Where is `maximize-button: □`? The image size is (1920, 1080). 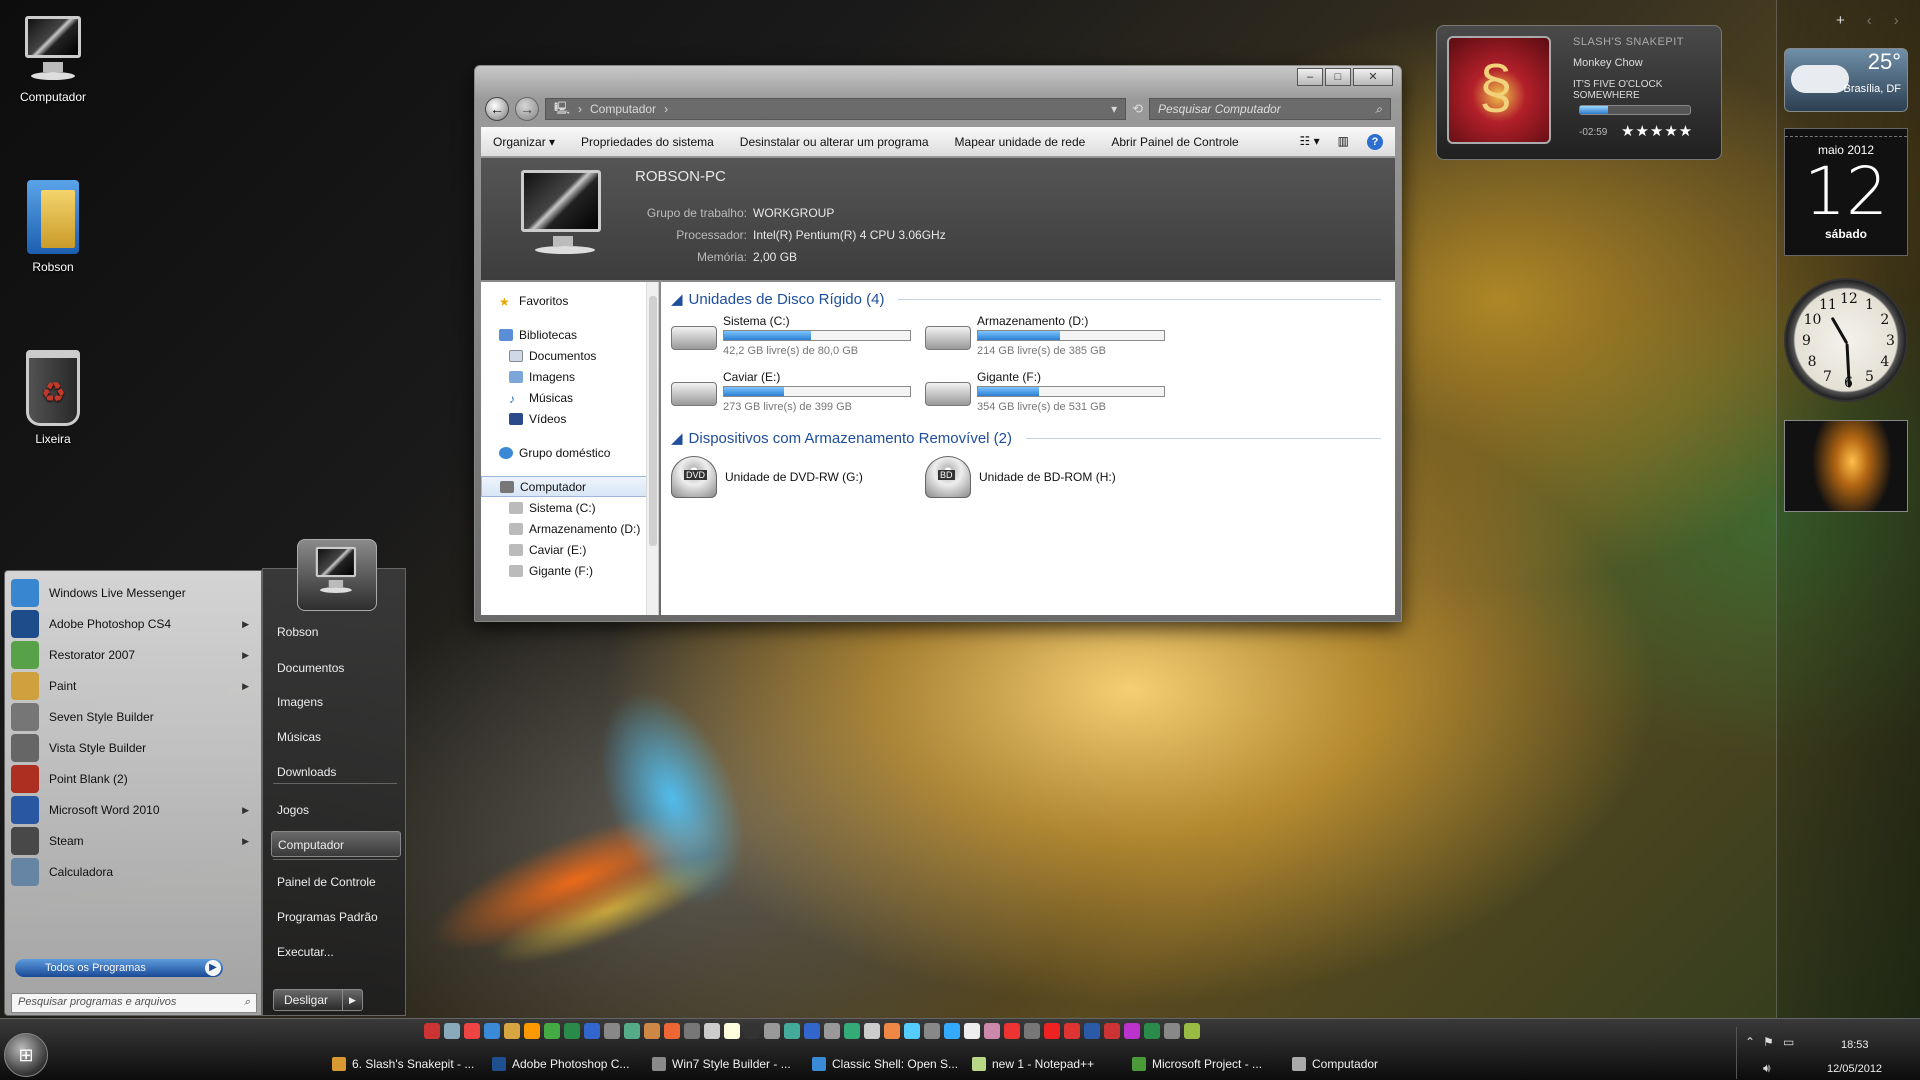
maximize-button: □ is located at coordinates (1338, 77).